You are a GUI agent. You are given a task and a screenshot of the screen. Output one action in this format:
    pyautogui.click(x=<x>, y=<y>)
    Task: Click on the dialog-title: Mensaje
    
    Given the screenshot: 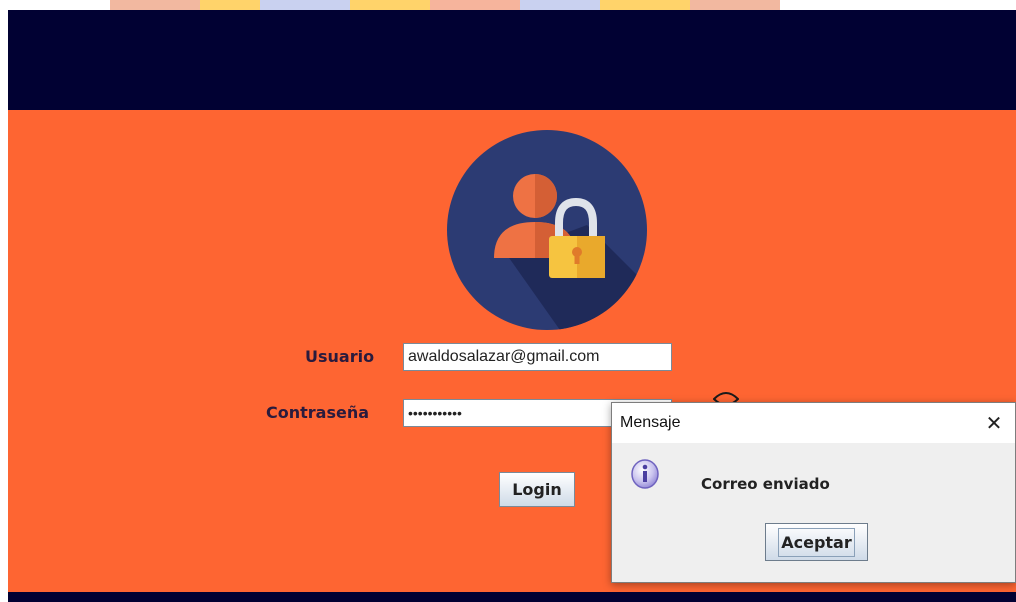 What is the action you would take?
    pyautogui.click(x=650, y=422)
    